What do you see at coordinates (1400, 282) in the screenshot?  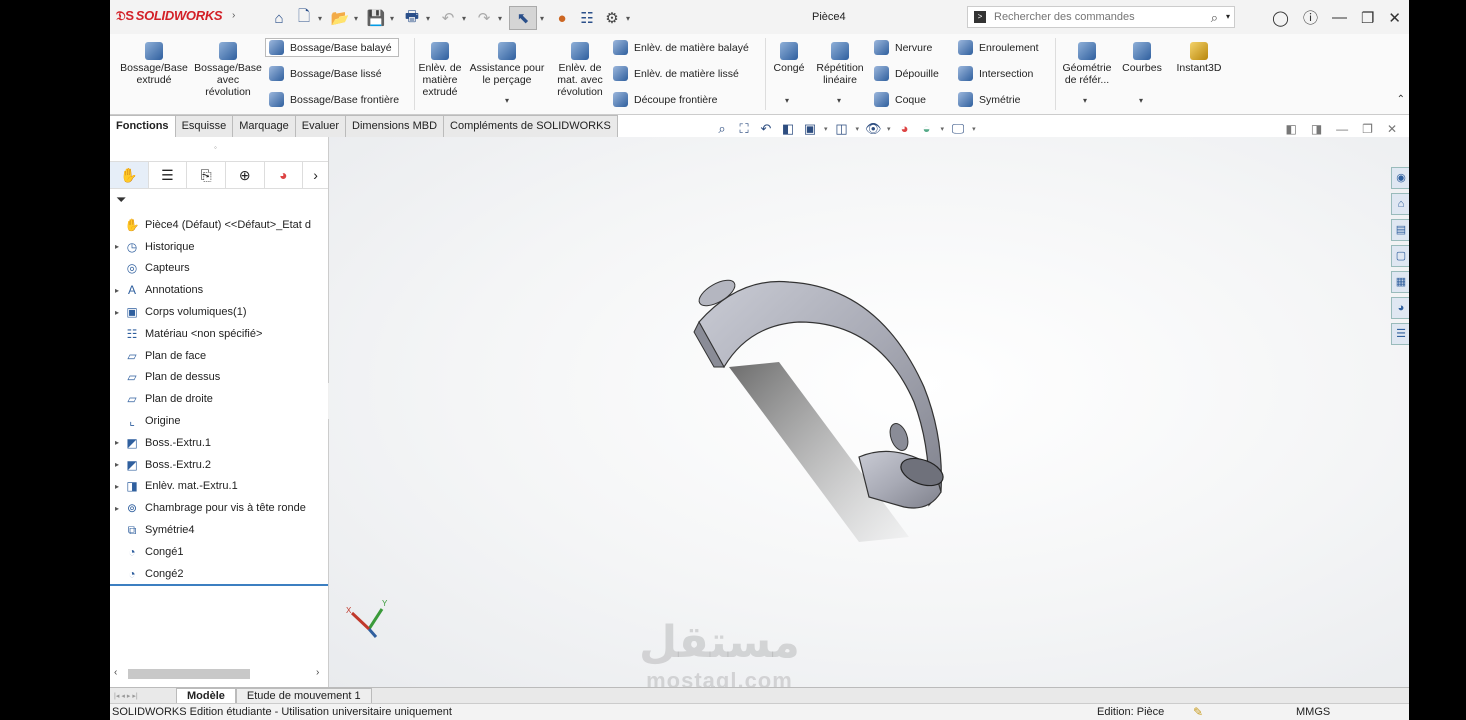 I see `view-palette-icon: ▦` at bounding box center [1400, 282].